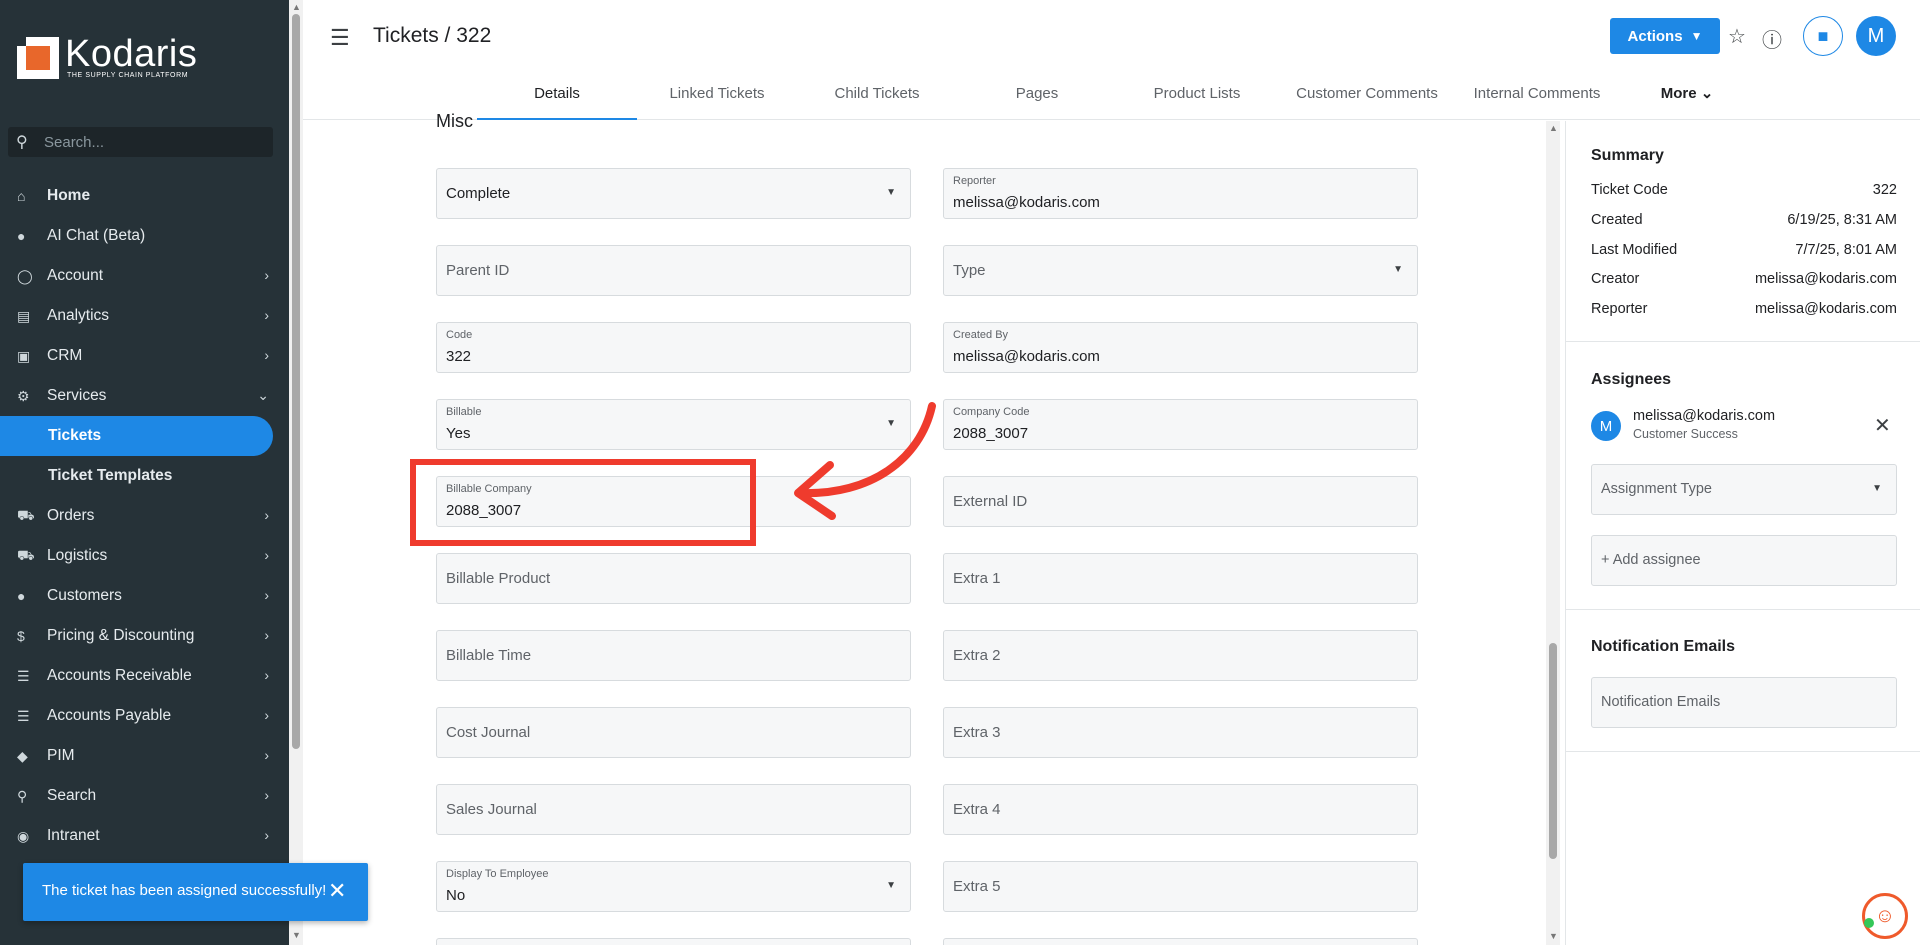 This screenshot has width=1920, height=945. What do you see at coordinates (991, 412) in the screenshot?
I see `field-label: Company Code` at bounding box center [991, 412].